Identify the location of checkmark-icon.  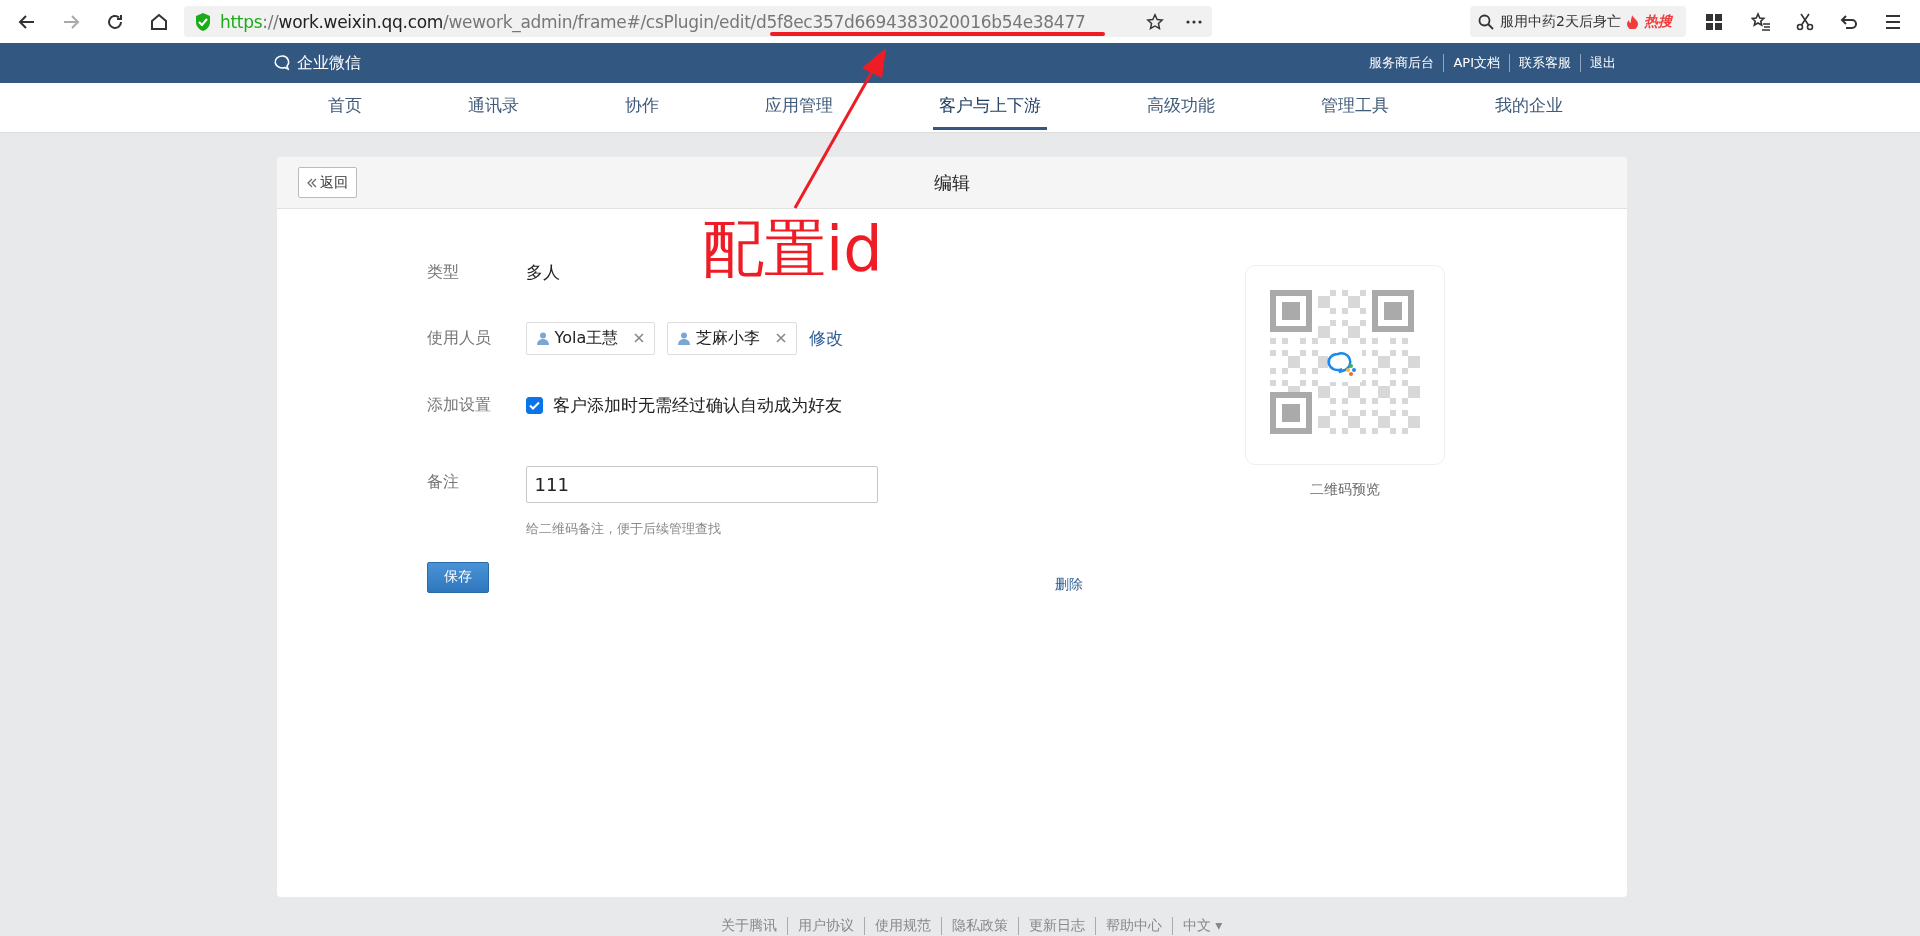
(534, 405).